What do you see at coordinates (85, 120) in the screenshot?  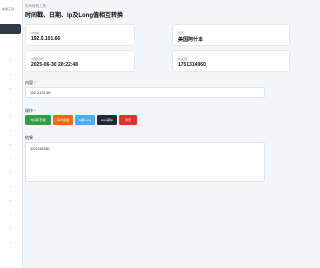 I see `ip-to-long-button: Ip转Long` at bounding box center [85, 120].